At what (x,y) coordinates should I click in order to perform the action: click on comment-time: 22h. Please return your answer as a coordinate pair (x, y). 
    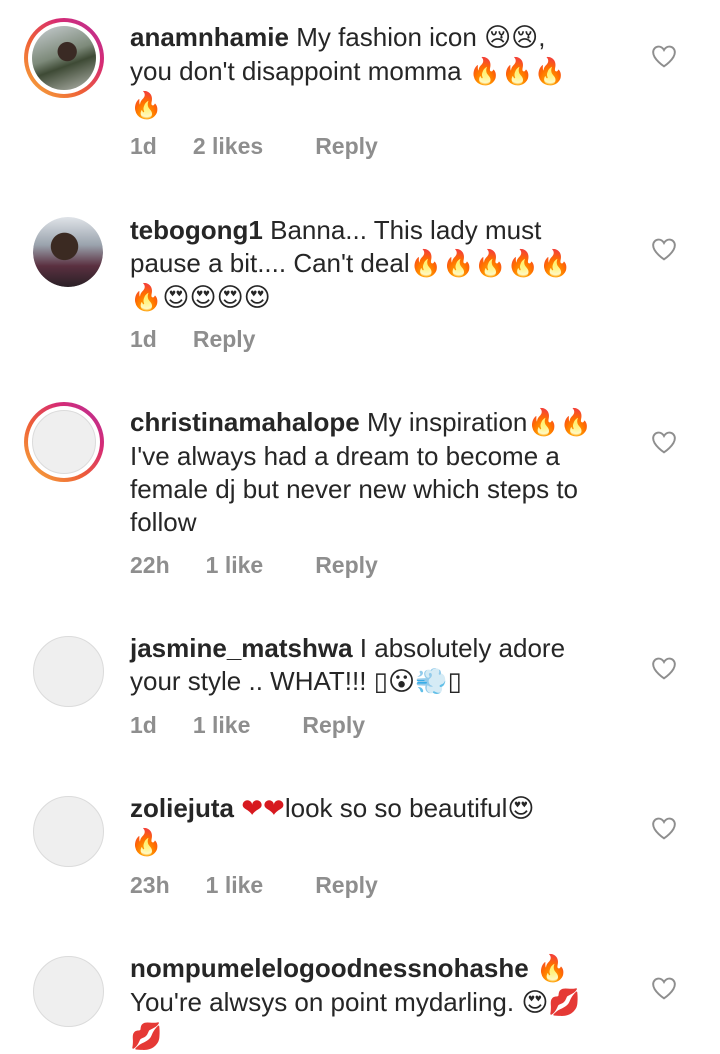
    Looking at the image, I should click on (150, 565).